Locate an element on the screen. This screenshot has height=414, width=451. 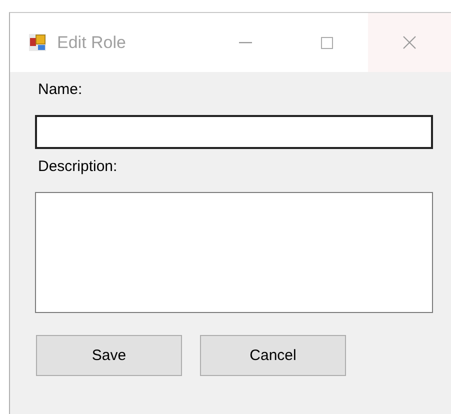
dialog-button: Cancel is located at coordinates (273, 355).